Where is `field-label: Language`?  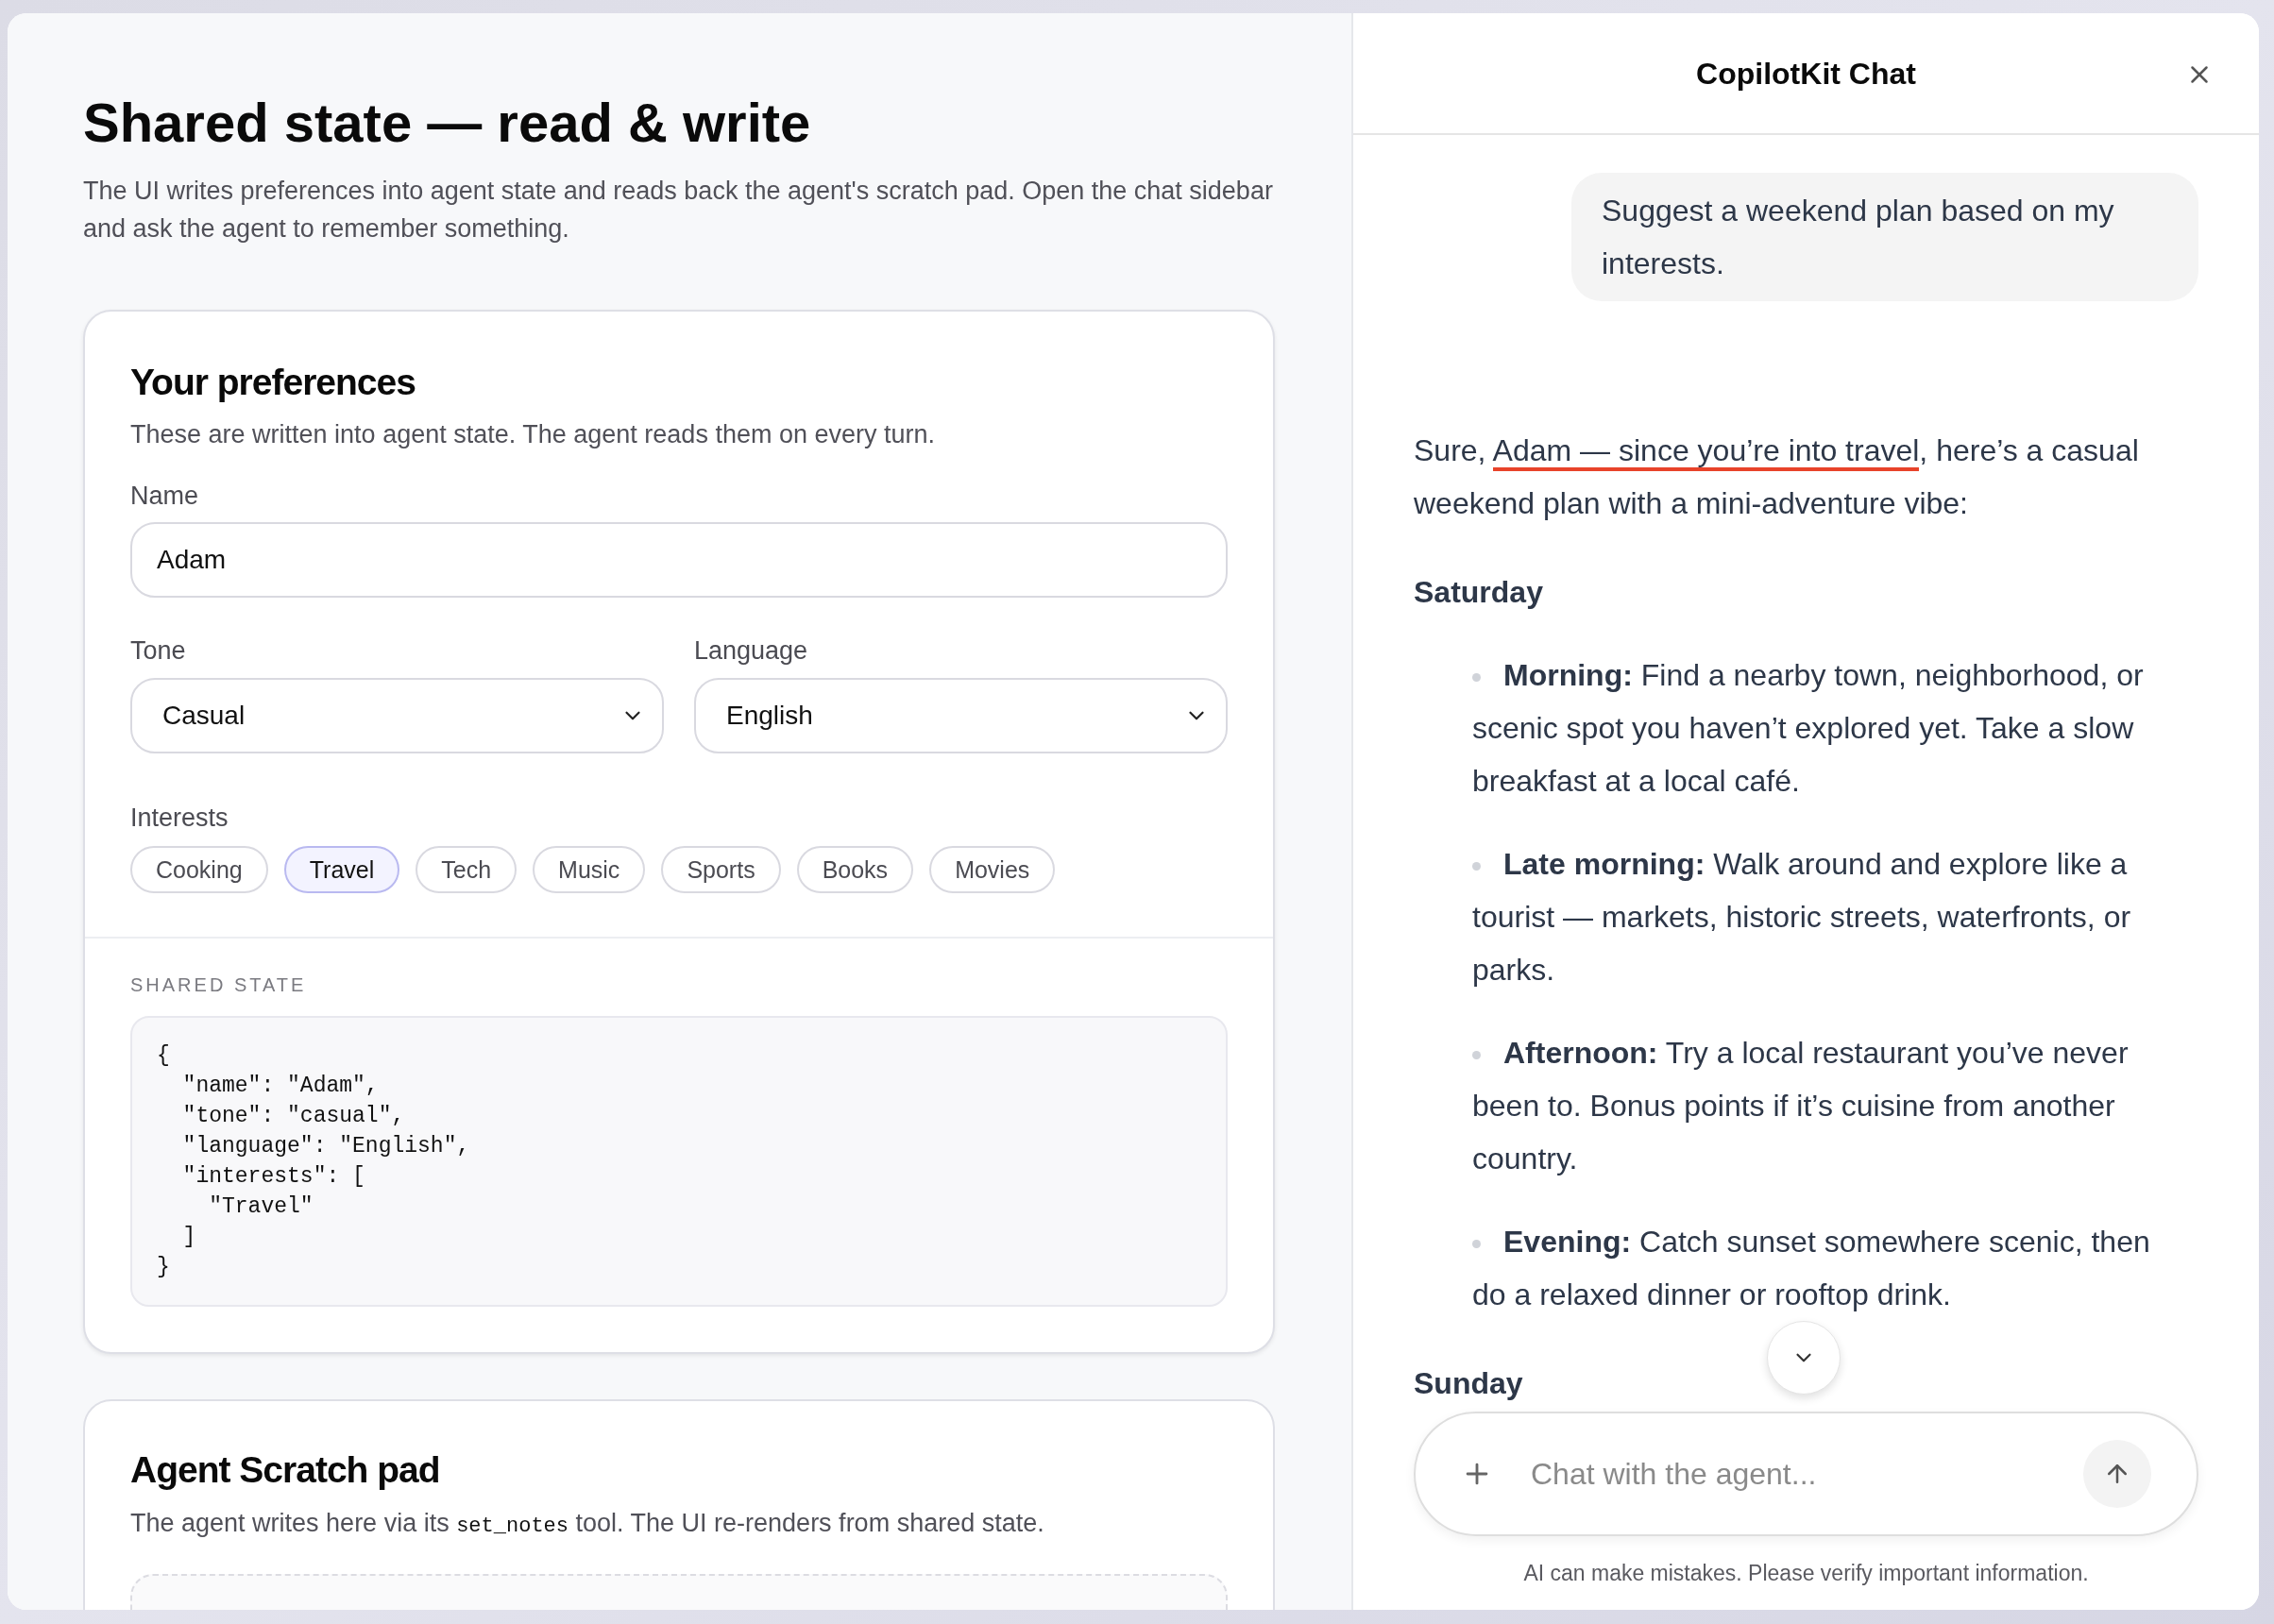
field-label: Language is located at coordinates (751, 651).